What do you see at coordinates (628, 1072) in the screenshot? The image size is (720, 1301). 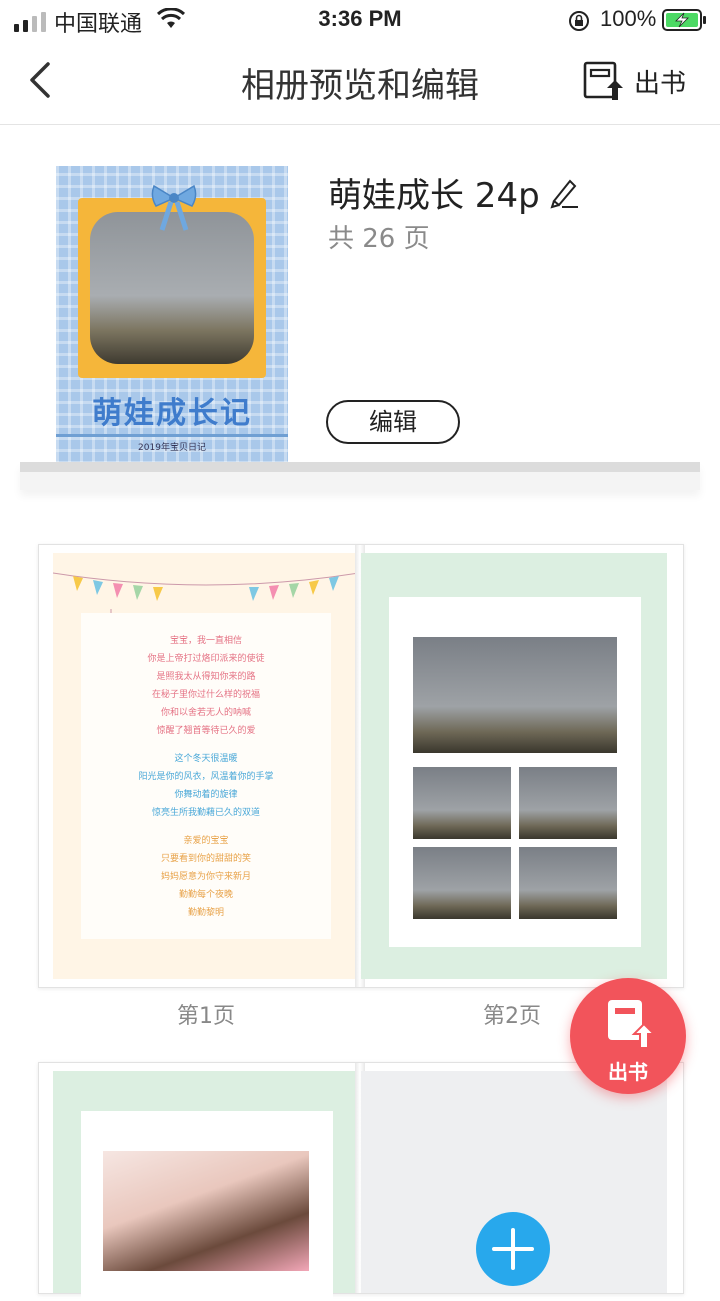 I see `publish-book-fab-label: 出书` at bounding box center [628, 1072].